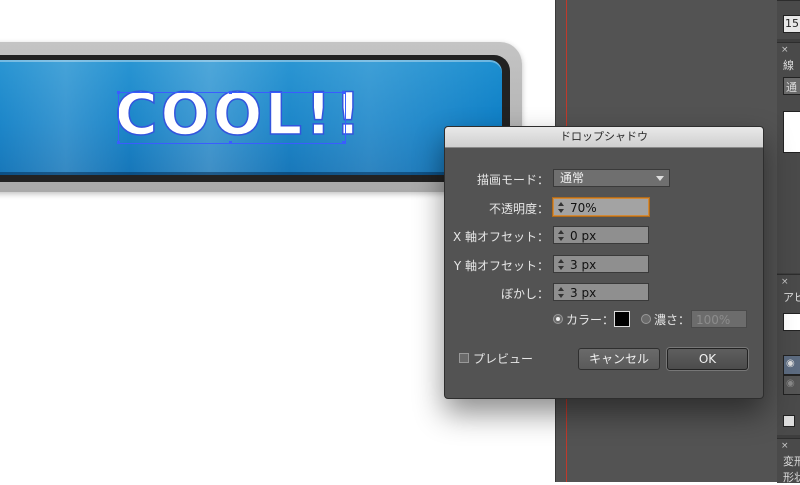  What do you see at coordinates (660, 178) in the screenshot?
I see `chevron-down-icon` at bounding box center [660, 178].